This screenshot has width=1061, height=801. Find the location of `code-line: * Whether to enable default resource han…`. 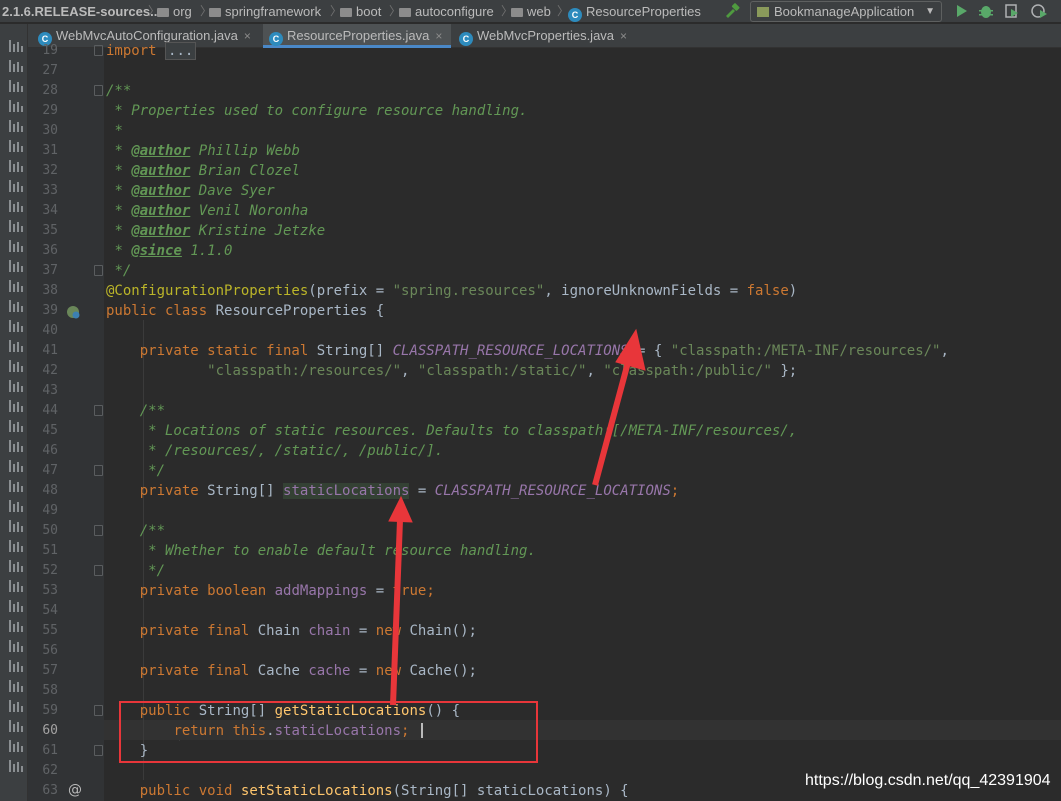

code-line: * Whether to enable default resource han… is located at coordinates (337, 551).